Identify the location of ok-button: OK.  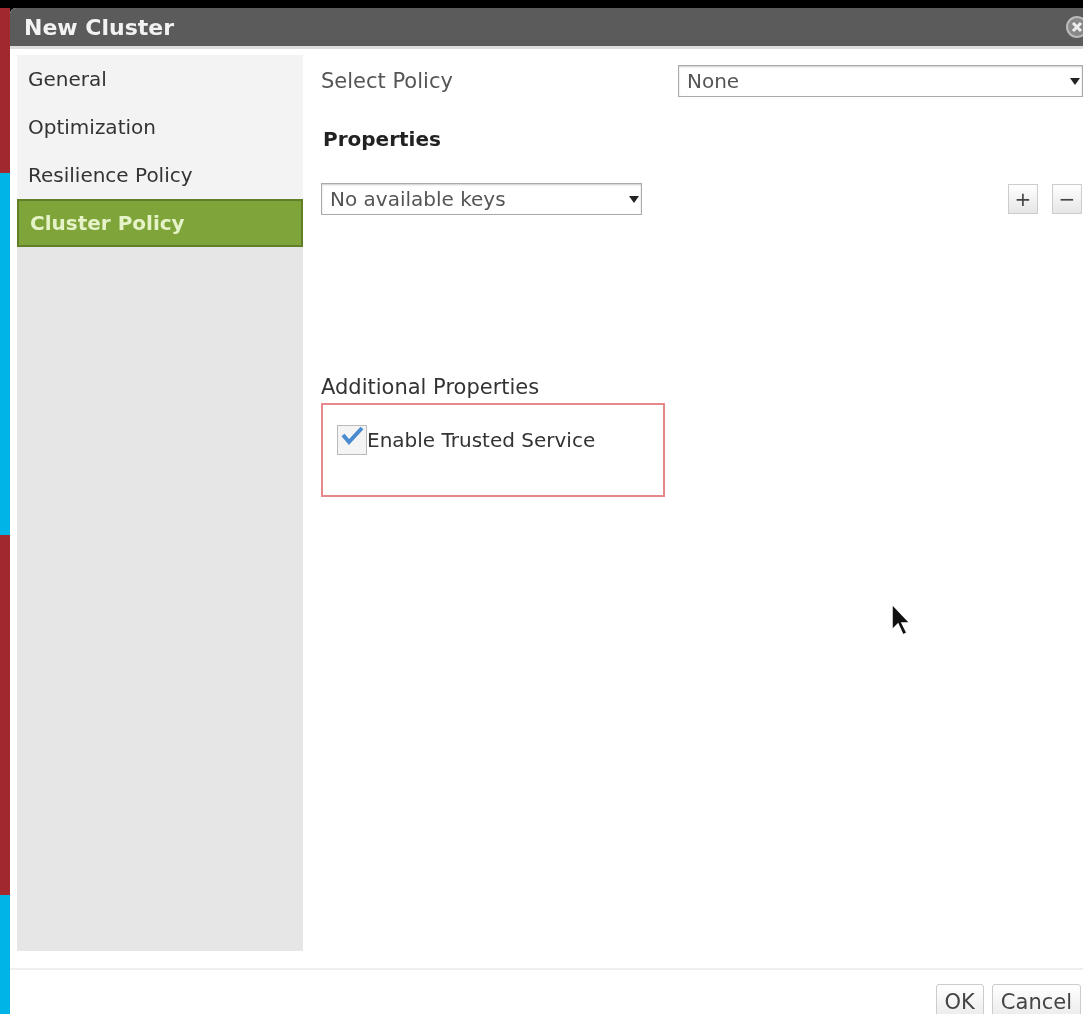
(959, 999).